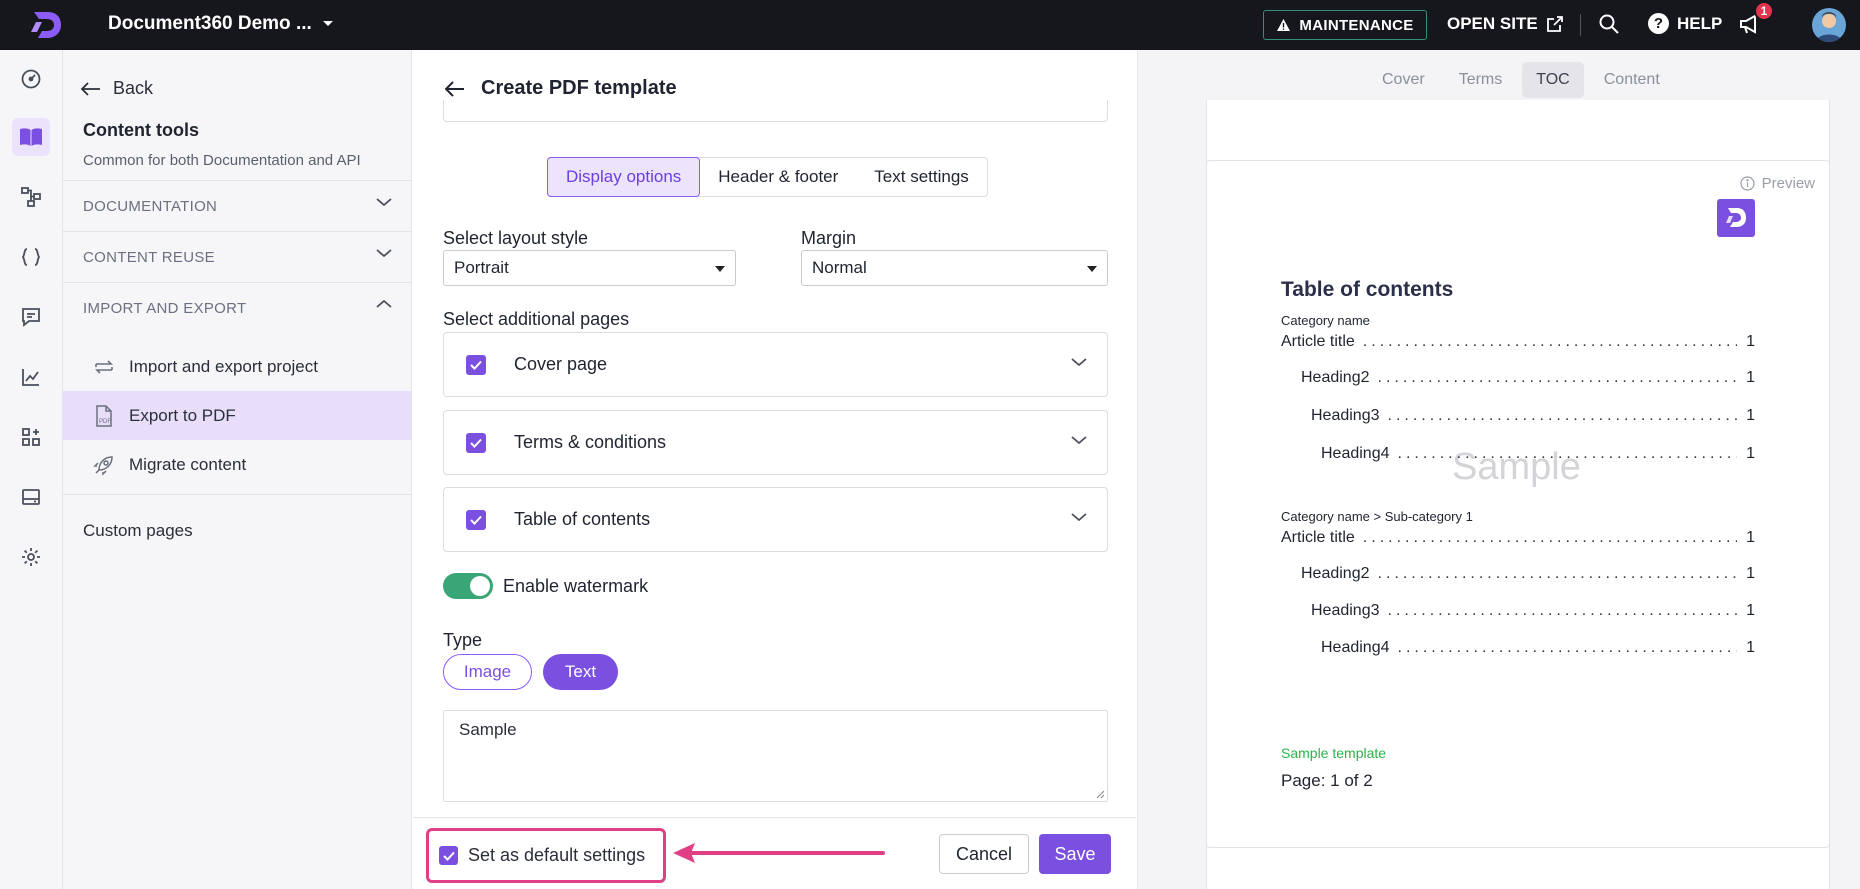 The height and width of the screenshot is (889, 1860). I want to click on nav-label: Export to PDF, so click(182, 415).